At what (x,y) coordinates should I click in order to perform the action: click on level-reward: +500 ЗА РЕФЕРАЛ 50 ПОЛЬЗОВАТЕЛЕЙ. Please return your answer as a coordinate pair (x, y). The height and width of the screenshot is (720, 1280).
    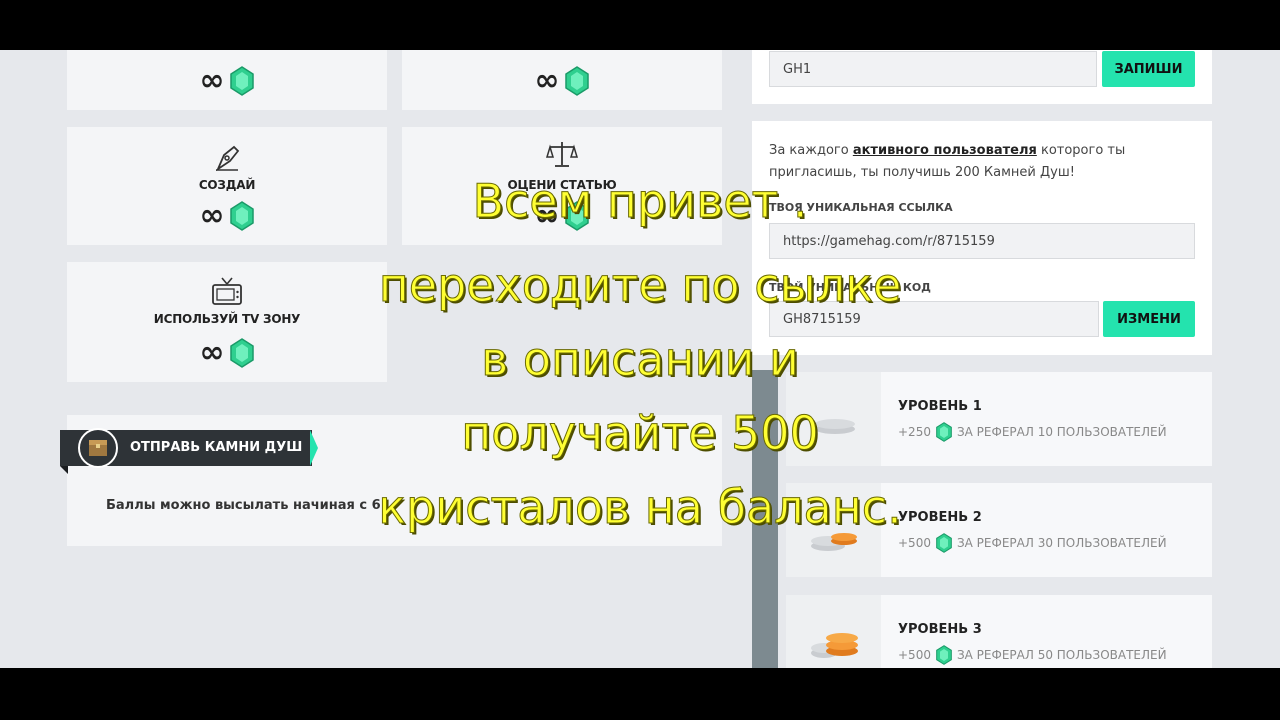
    Looking at the image, I should click on (1032, 655).